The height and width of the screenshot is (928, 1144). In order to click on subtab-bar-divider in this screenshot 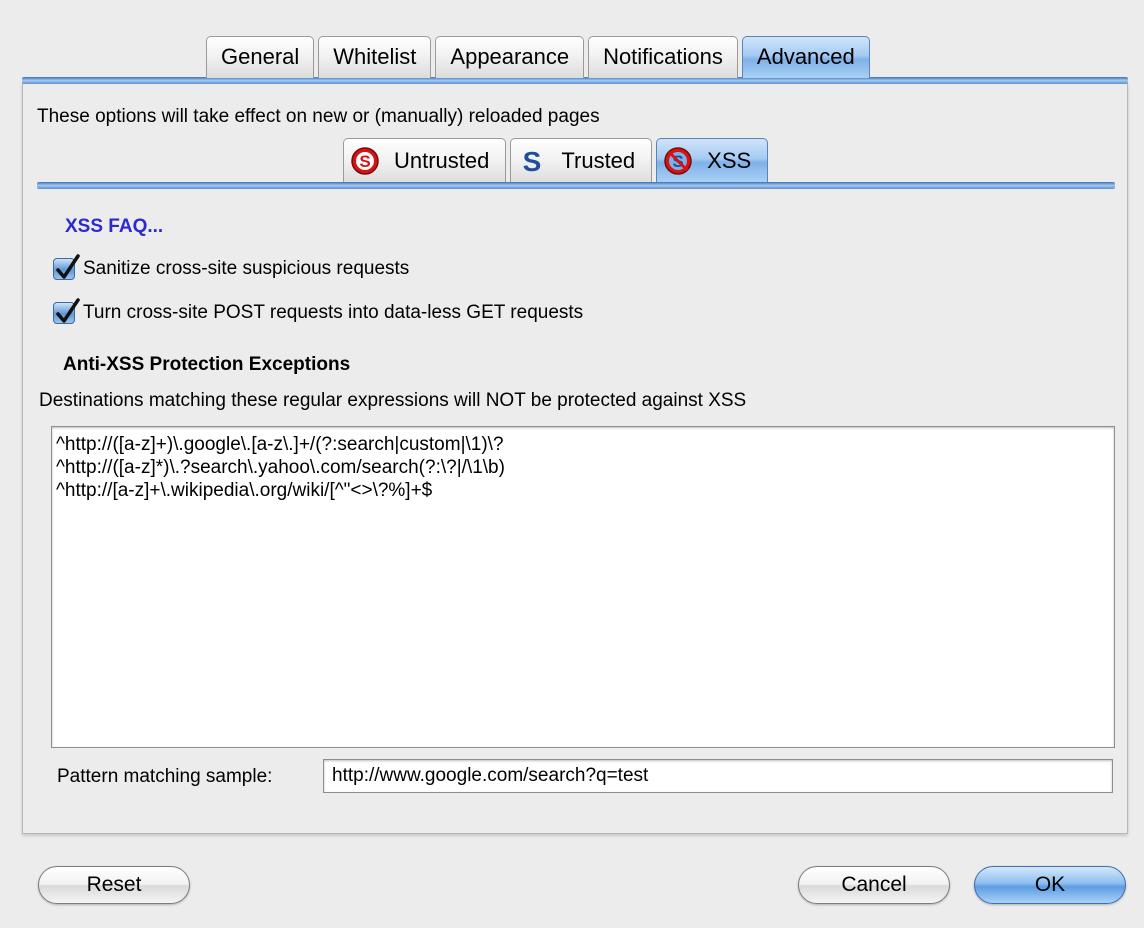, I will do `click(576, 185)`.